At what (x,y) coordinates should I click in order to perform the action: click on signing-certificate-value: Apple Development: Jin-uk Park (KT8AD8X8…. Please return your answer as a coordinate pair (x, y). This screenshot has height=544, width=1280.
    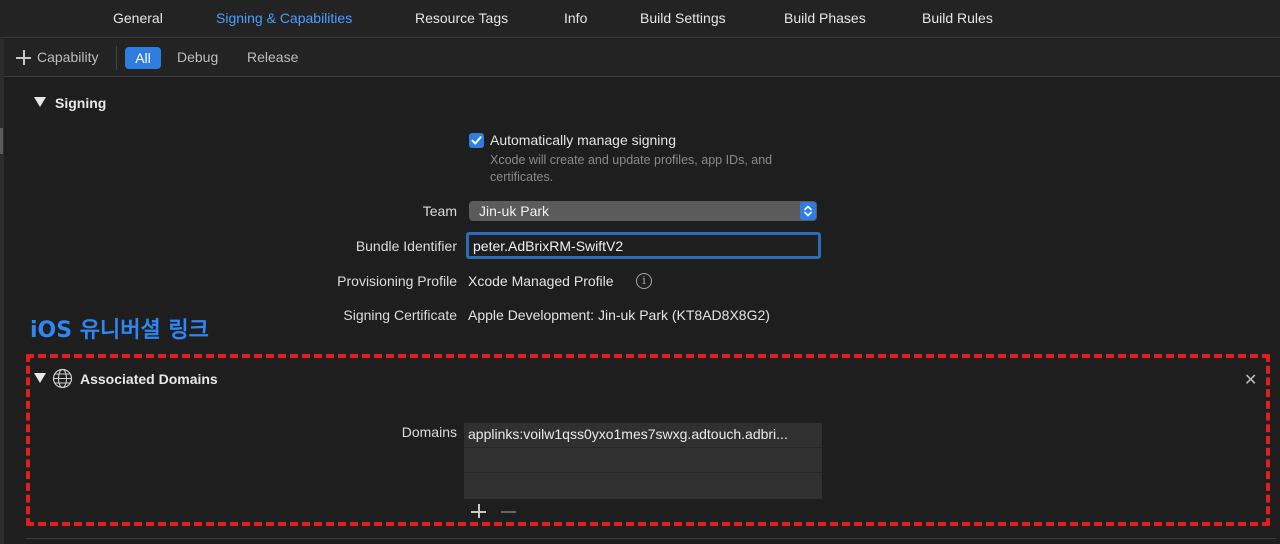
    Looking at the image, I should click on (619, 315).